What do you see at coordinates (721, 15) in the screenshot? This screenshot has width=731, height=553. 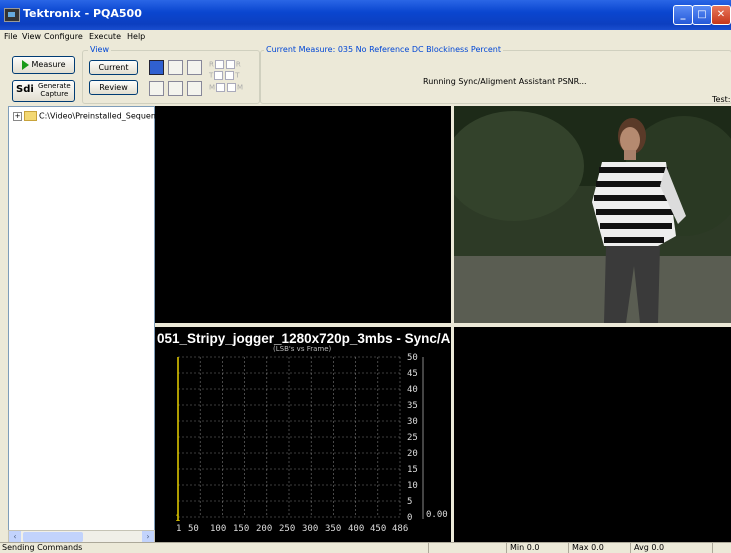 I see `close-button: ✕` at bounding box center [721, 15].